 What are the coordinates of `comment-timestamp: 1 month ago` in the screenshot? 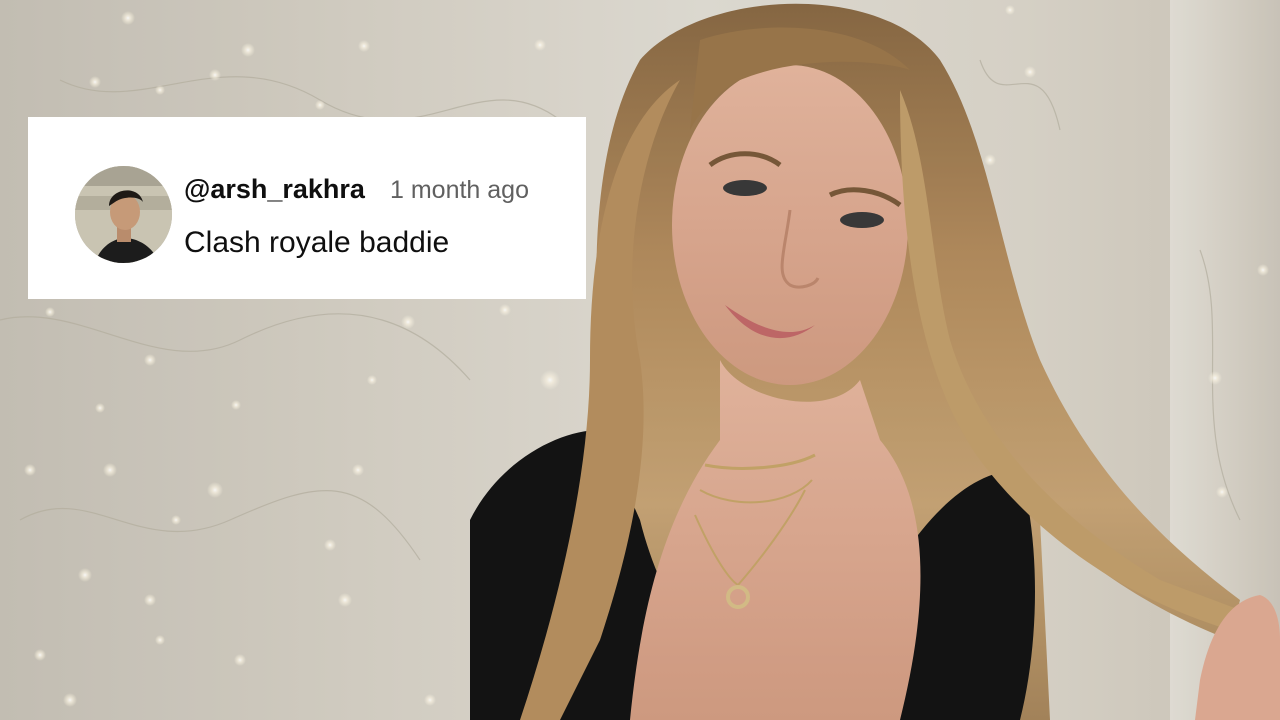 It's located at (459, 190).